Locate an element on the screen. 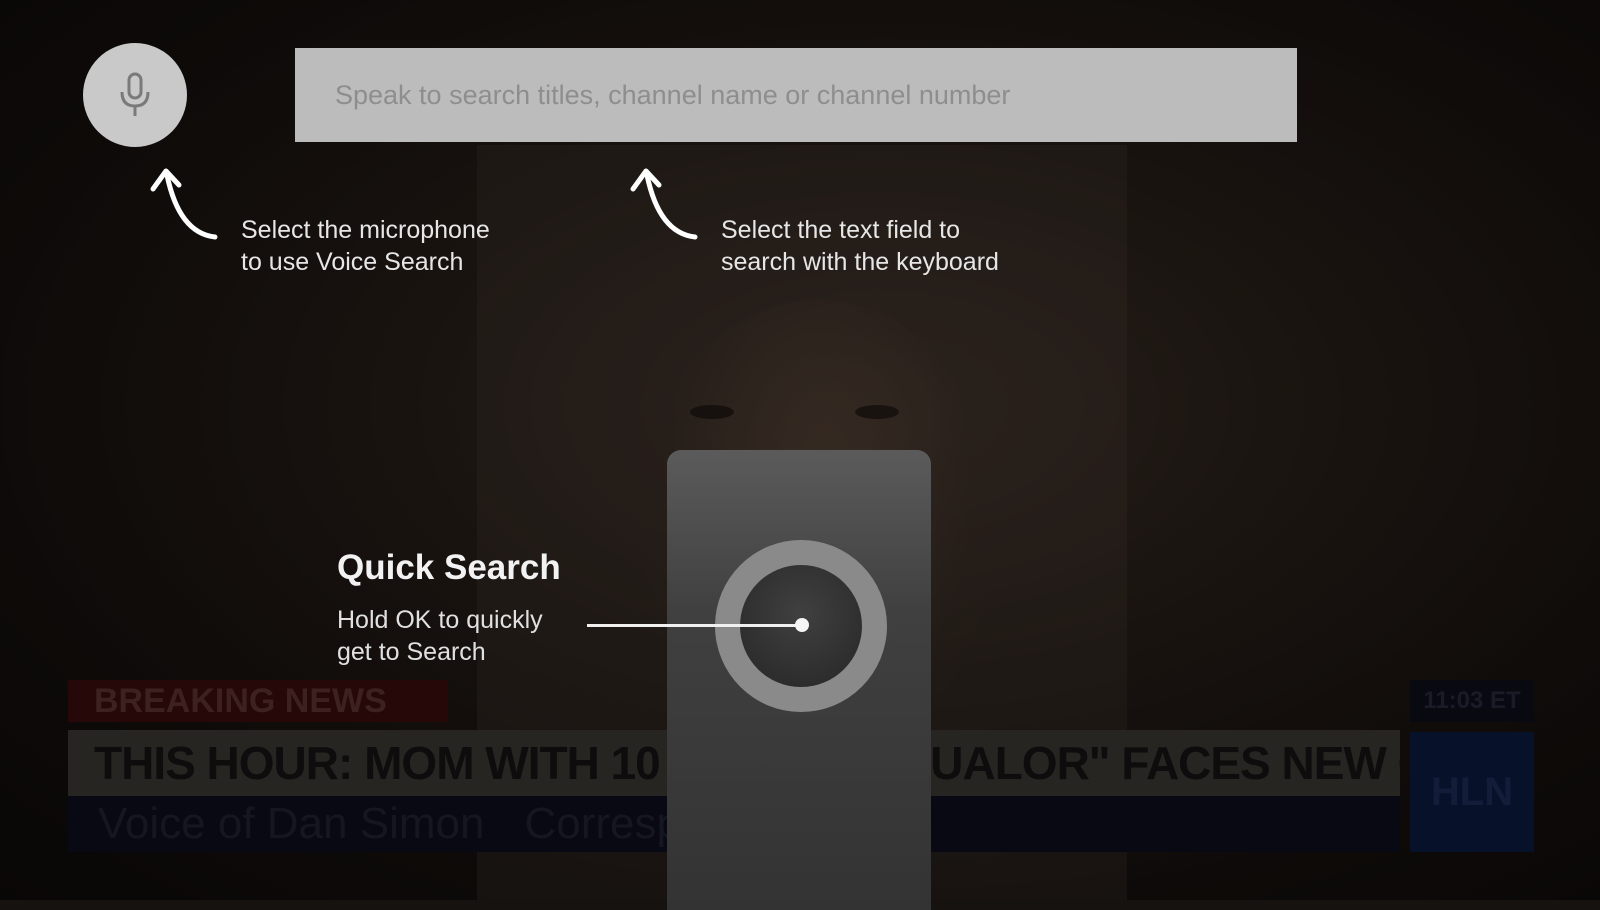  hint-line: Select the text field to is located at coordinates (841, 230).